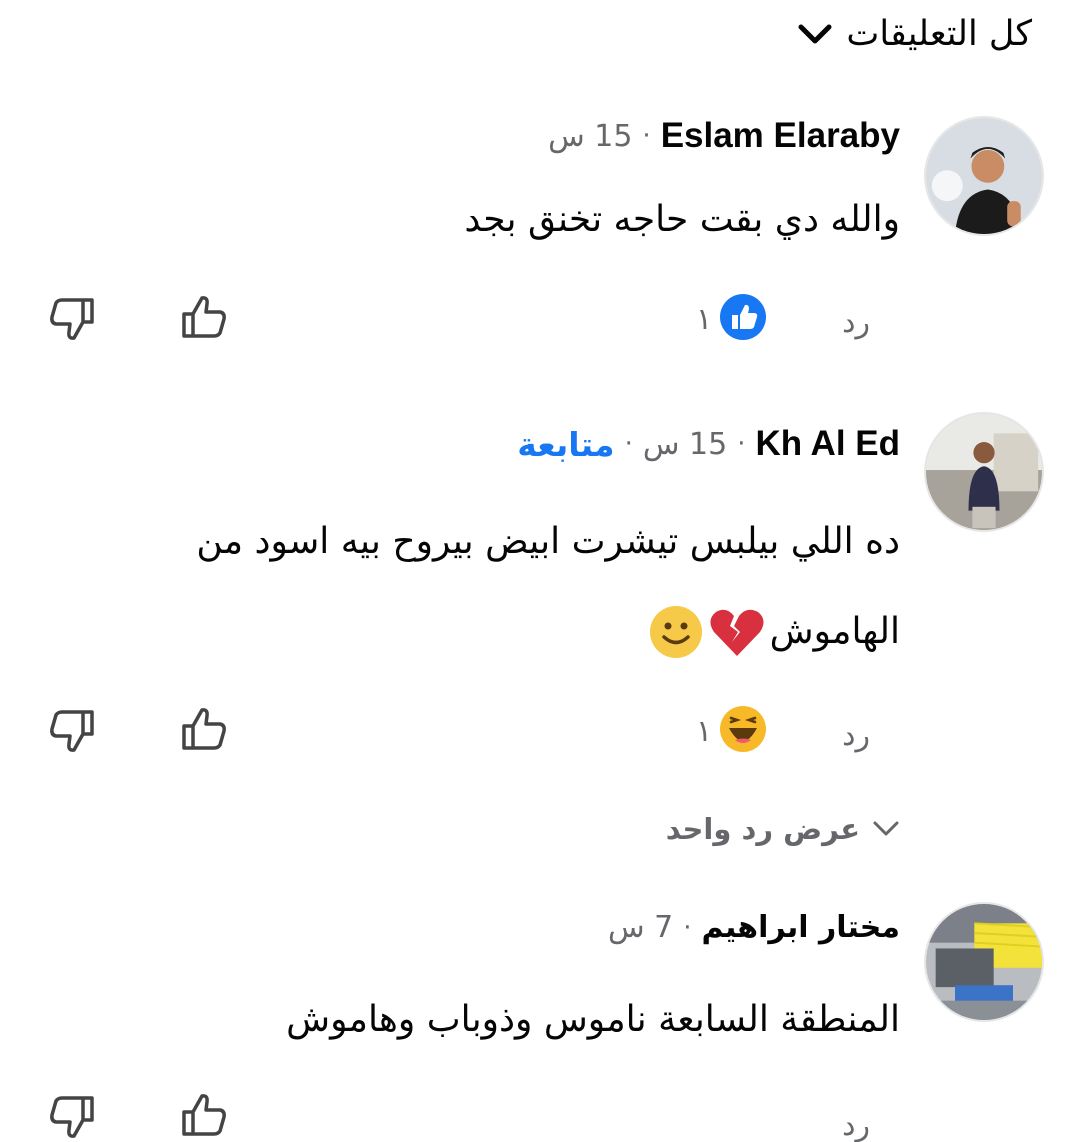 Image resolution: width=1080 pixels, height=1142 pixels. What do you see at coordinates (780, 136) in the screenshot?
I see `comment-author: Eslam Elaraby` at bounding box center [780, 136].